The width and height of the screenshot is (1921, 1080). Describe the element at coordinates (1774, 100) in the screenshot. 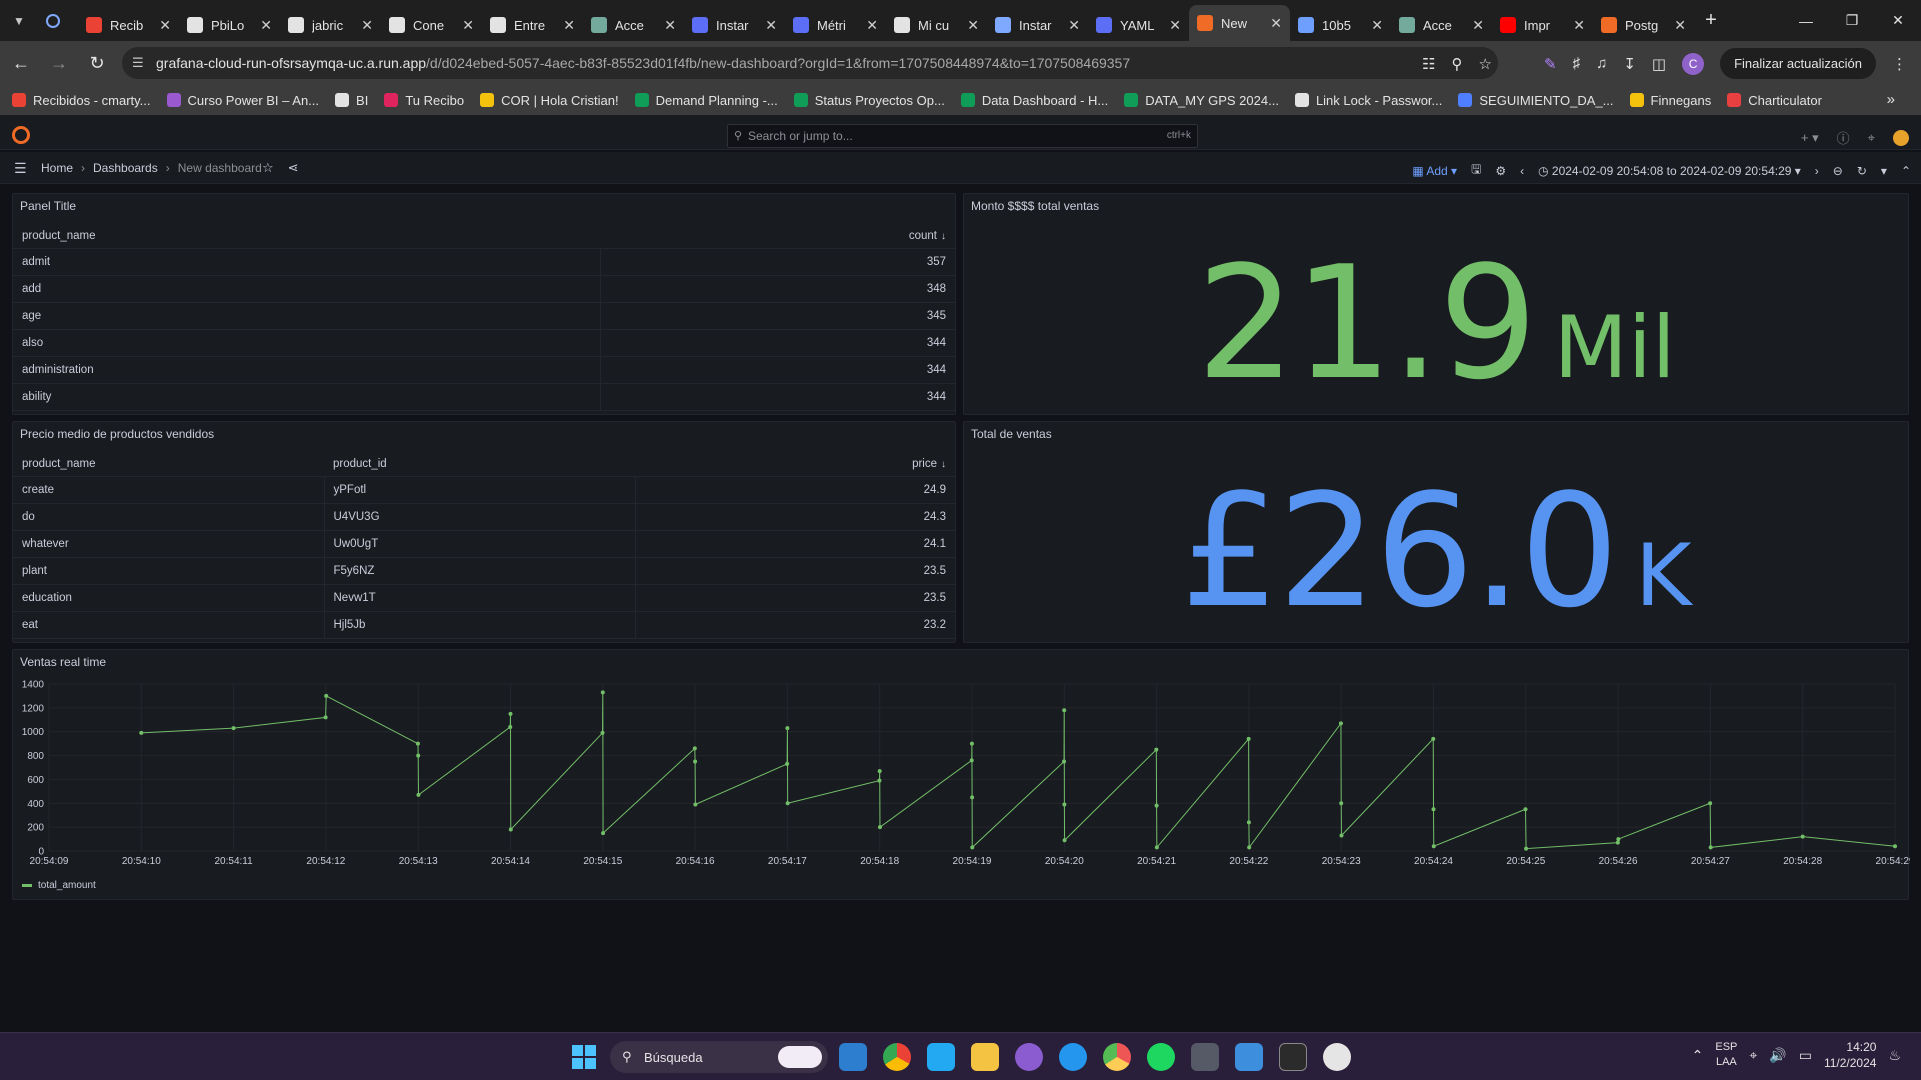

I see `bookmark-item: Charticulator` at that location.